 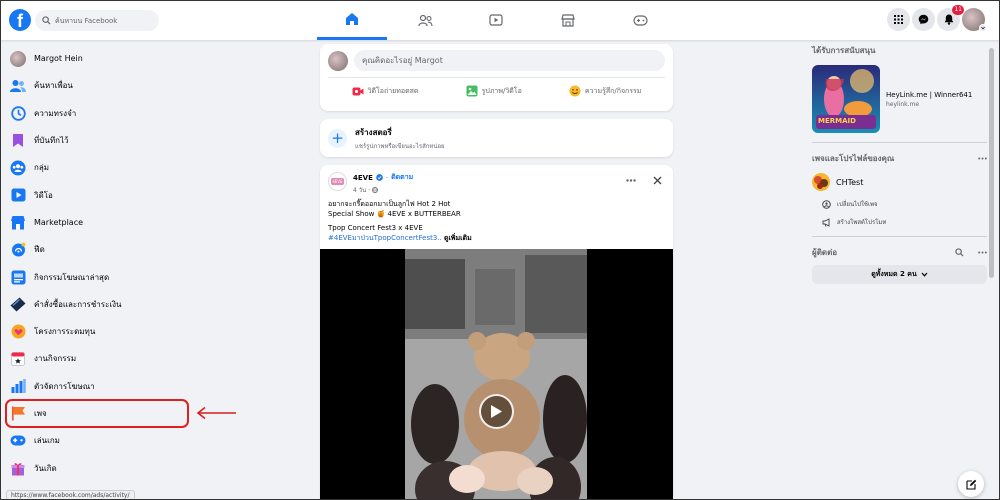 I want to click on play-button, so click(x=496, y=411).